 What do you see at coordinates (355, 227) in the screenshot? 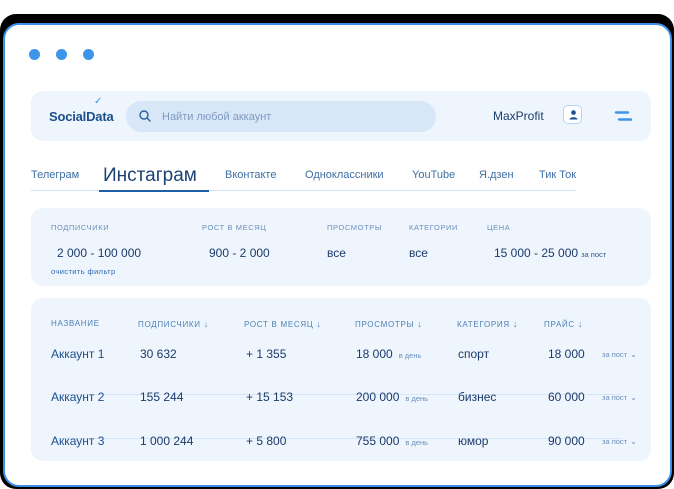
I see `filter-views-label: ПРОСМОТРЫ` at bounding box center [355, 227].